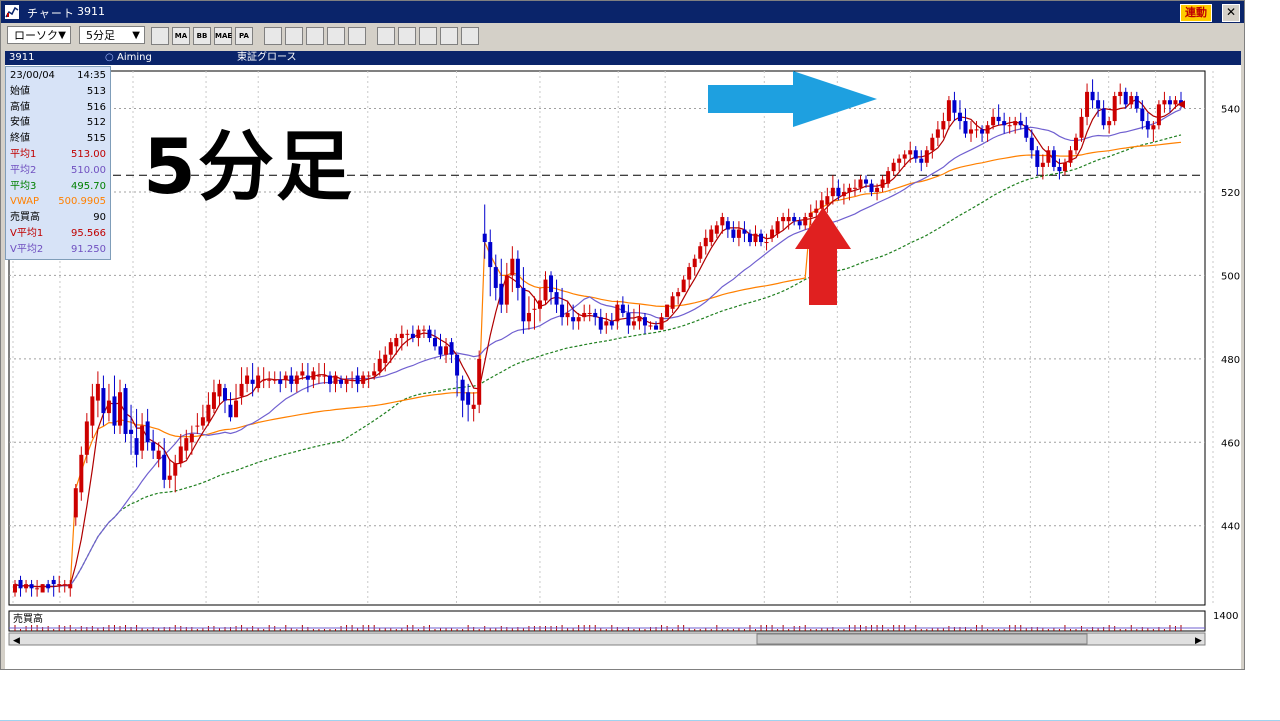 The width and height of the screenshot is (1280, 721). Describe the element at coordinates (99, 218) in the screenshot. I see `ohlc-value: 90` at that location.